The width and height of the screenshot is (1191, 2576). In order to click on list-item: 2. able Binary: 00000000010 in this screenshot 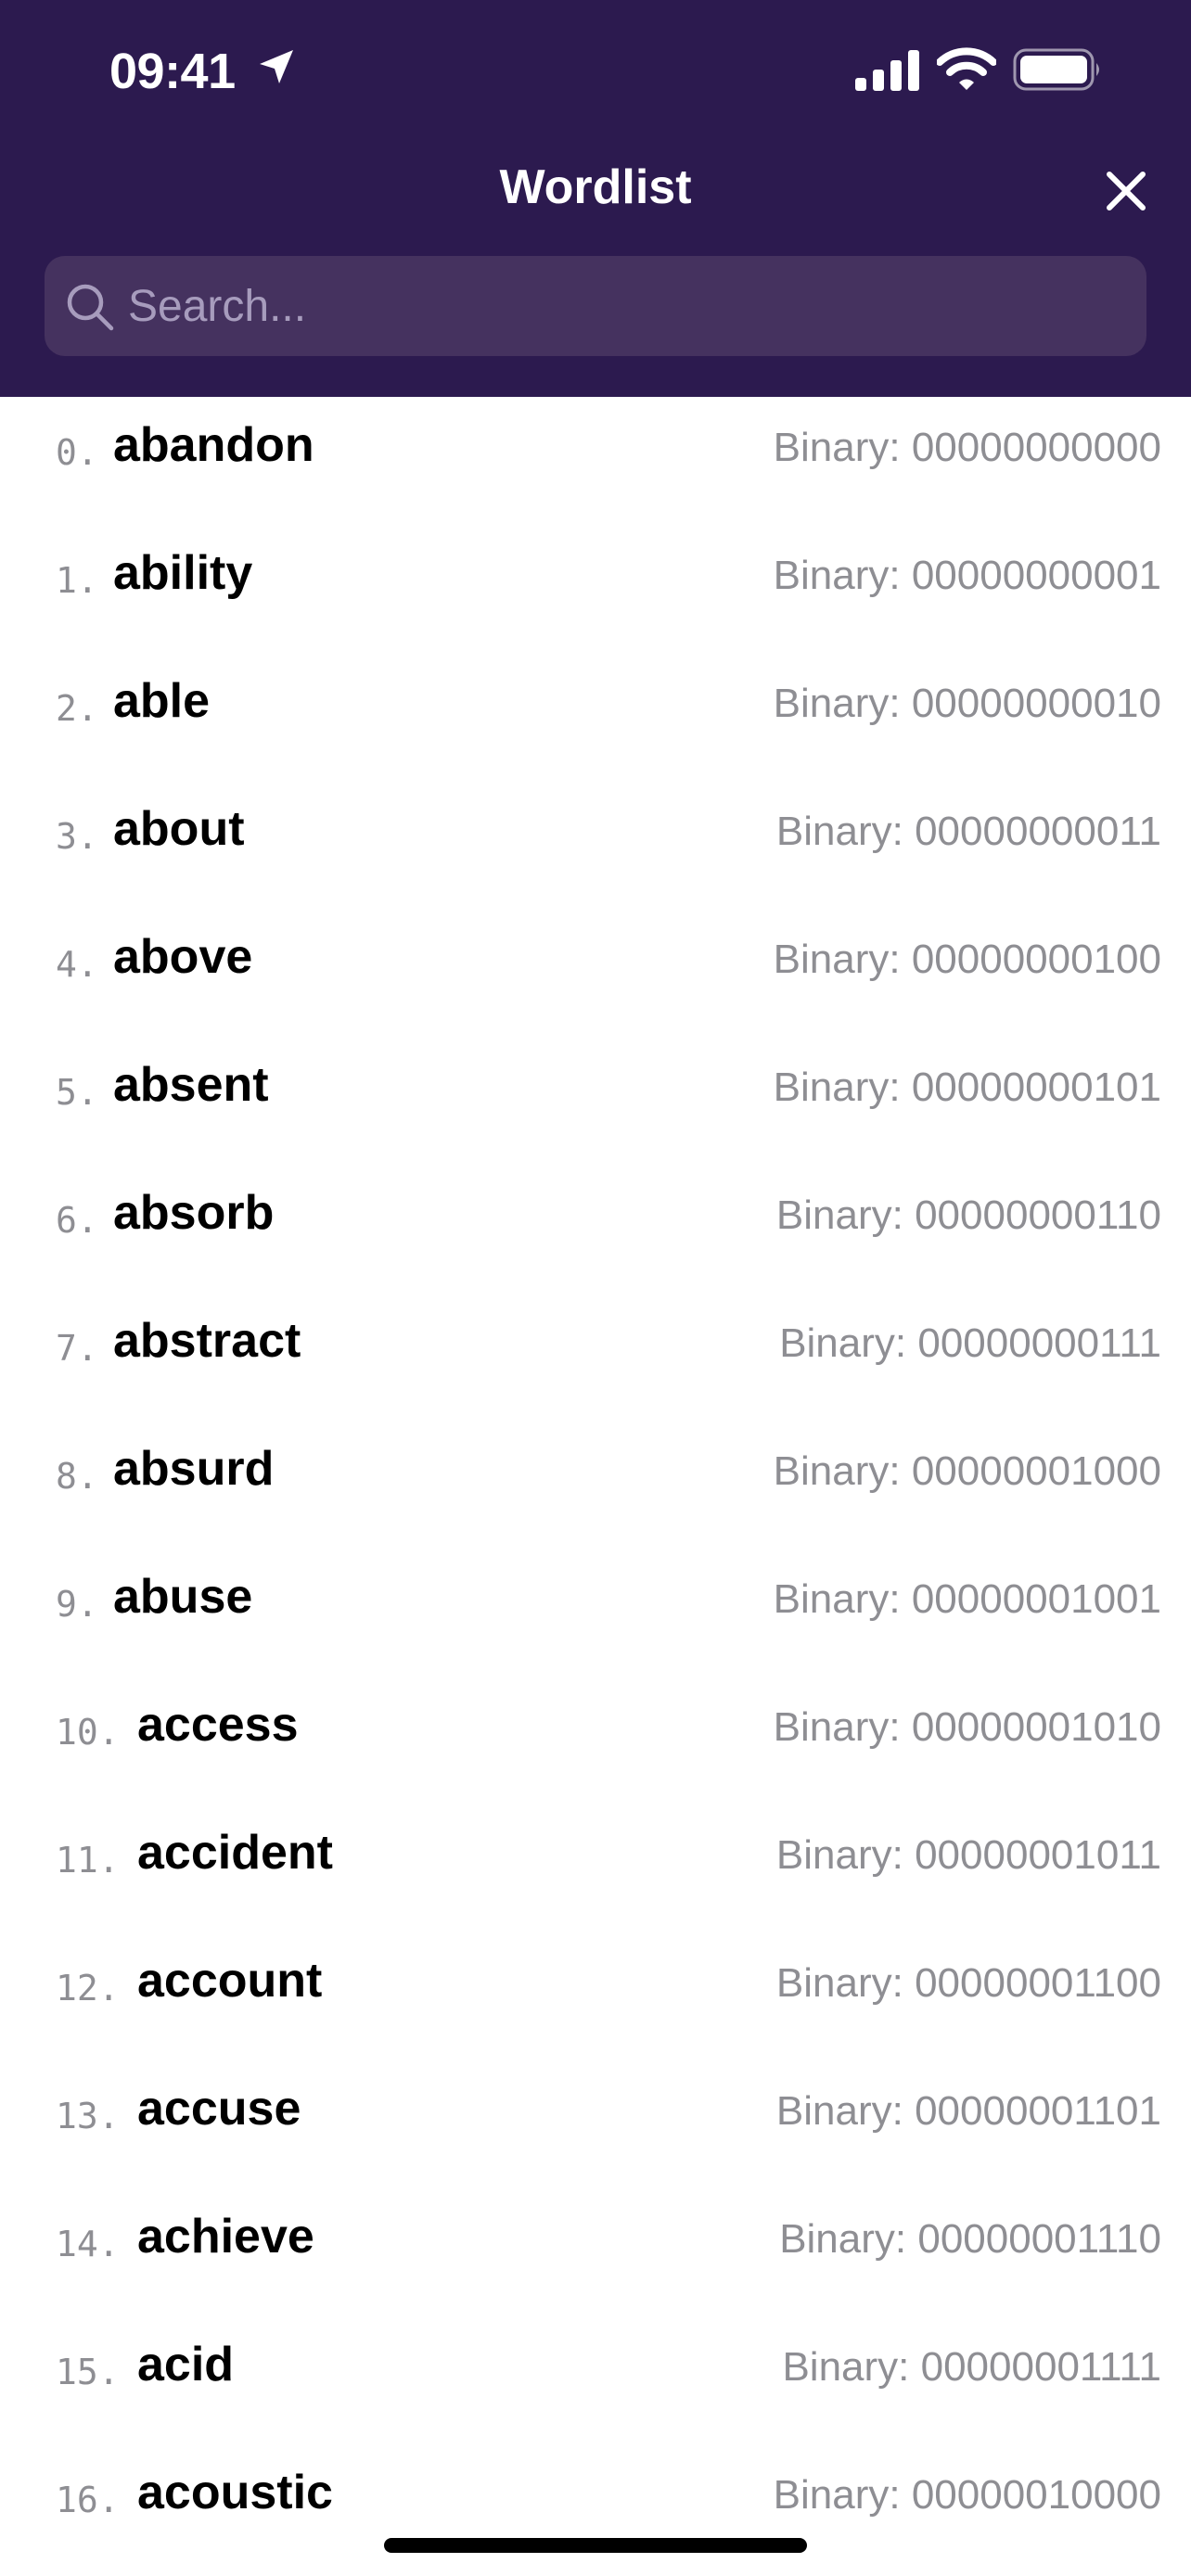, I will do `click(595, 704)`.